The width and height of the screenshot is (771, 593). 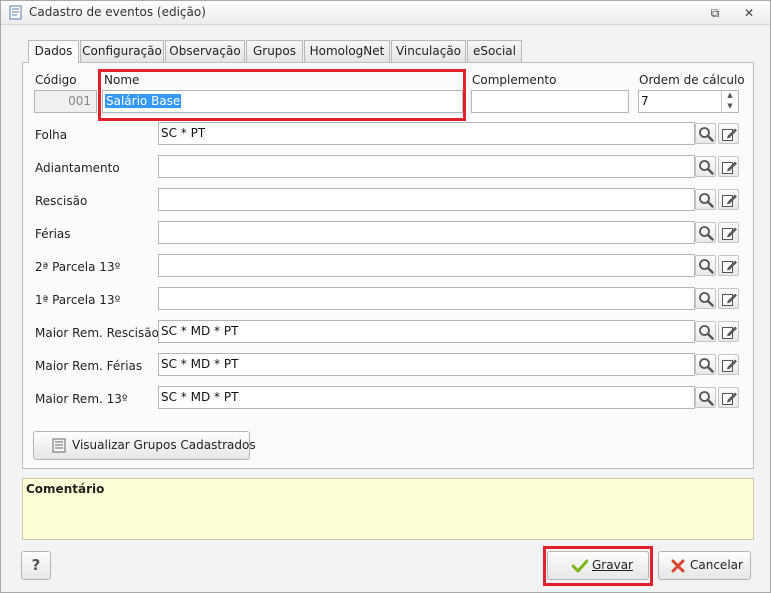 What do you see at coordinates (117, 12) in the screenshot?
I see `window-title: Cadastro de eventos (edição)` at bounding box center [117, 12].